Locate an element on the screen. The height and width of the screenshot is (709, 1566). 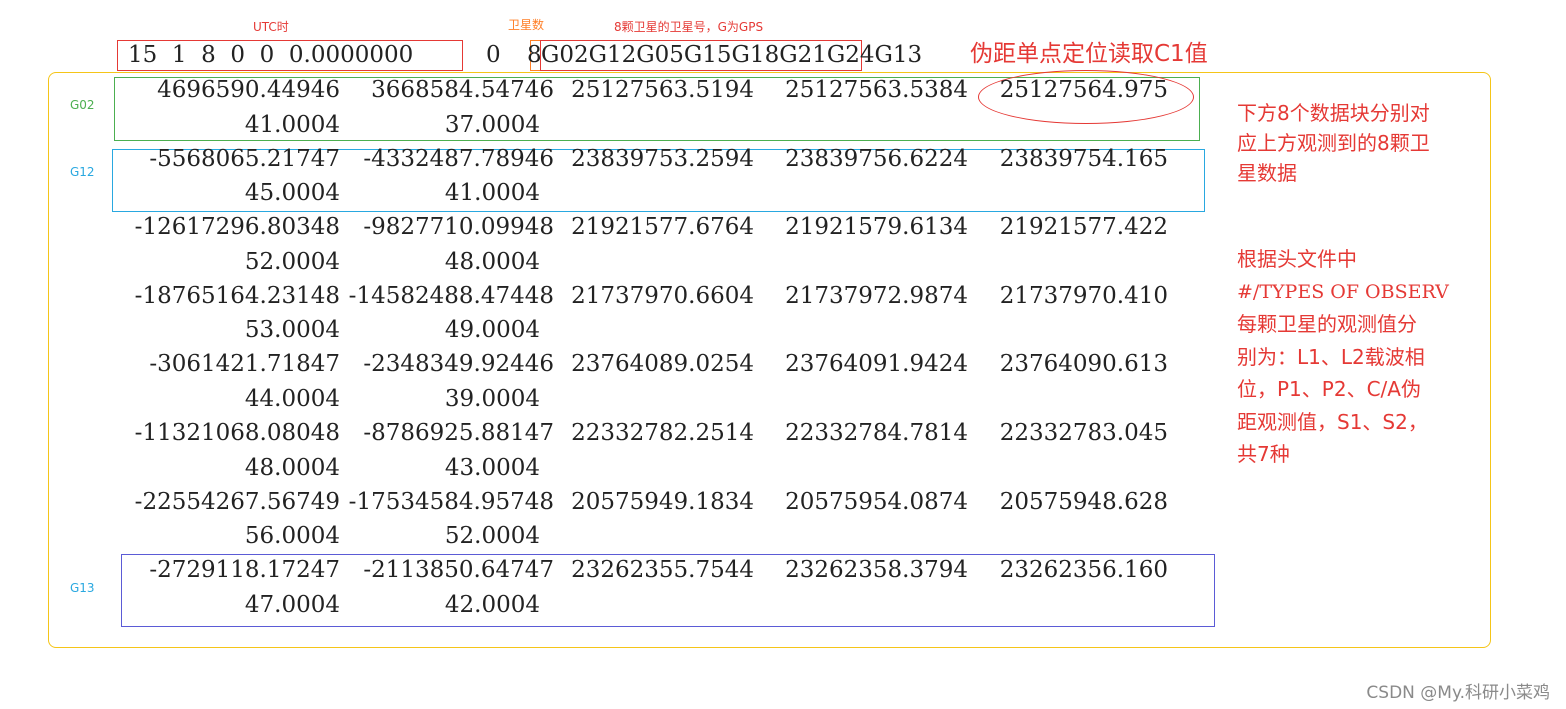
header-time: 15 1 8 0 0 0.0000000 is located at coordinates (271, 55).